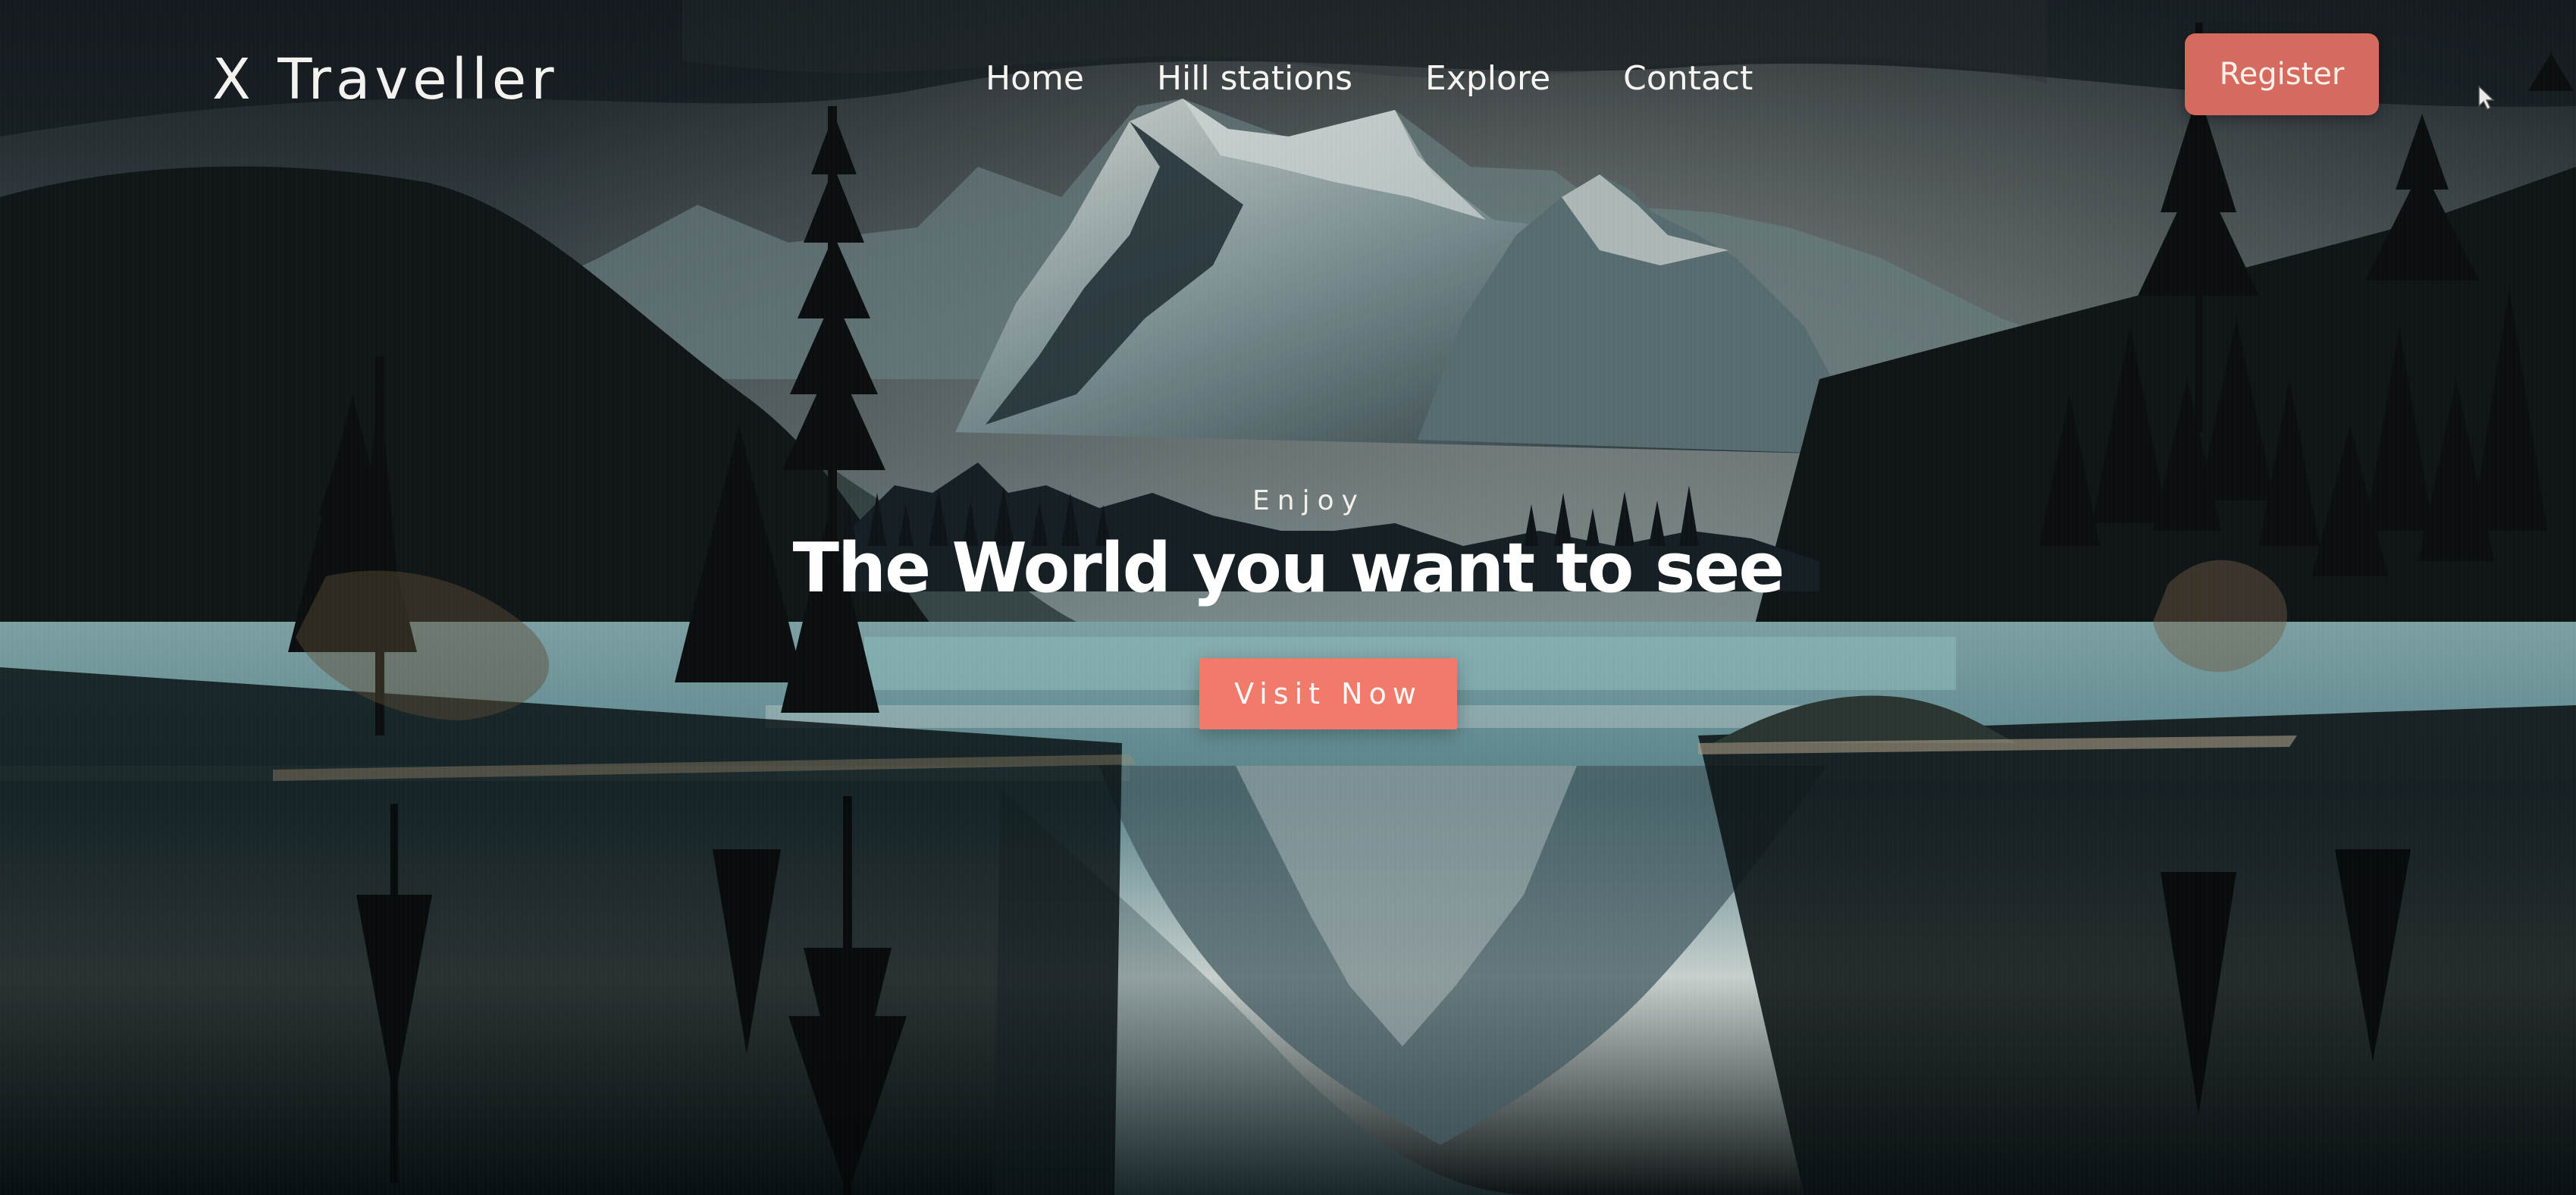 The image size is (2576, 1195). Describe the element at coordinates (1035, 78) in the screenshot. I see `nav-link-home: Home` at that location.